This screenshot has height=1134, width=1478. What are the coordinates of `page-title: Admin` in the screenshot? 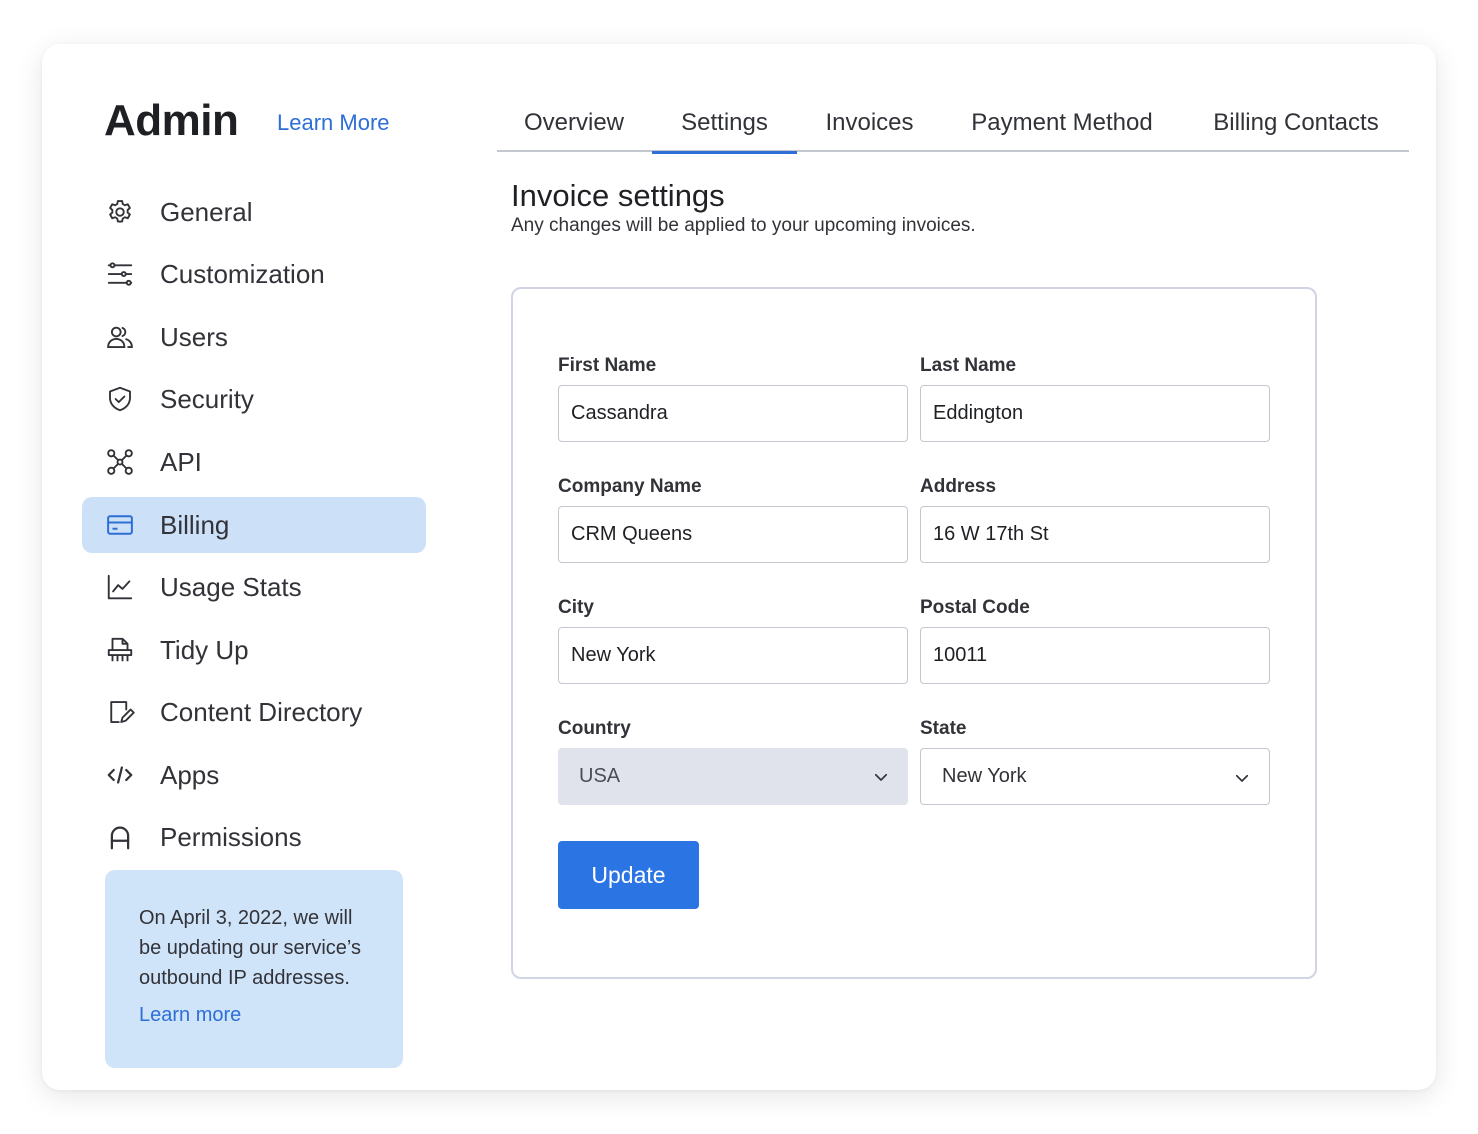 It's located at (171, 120).